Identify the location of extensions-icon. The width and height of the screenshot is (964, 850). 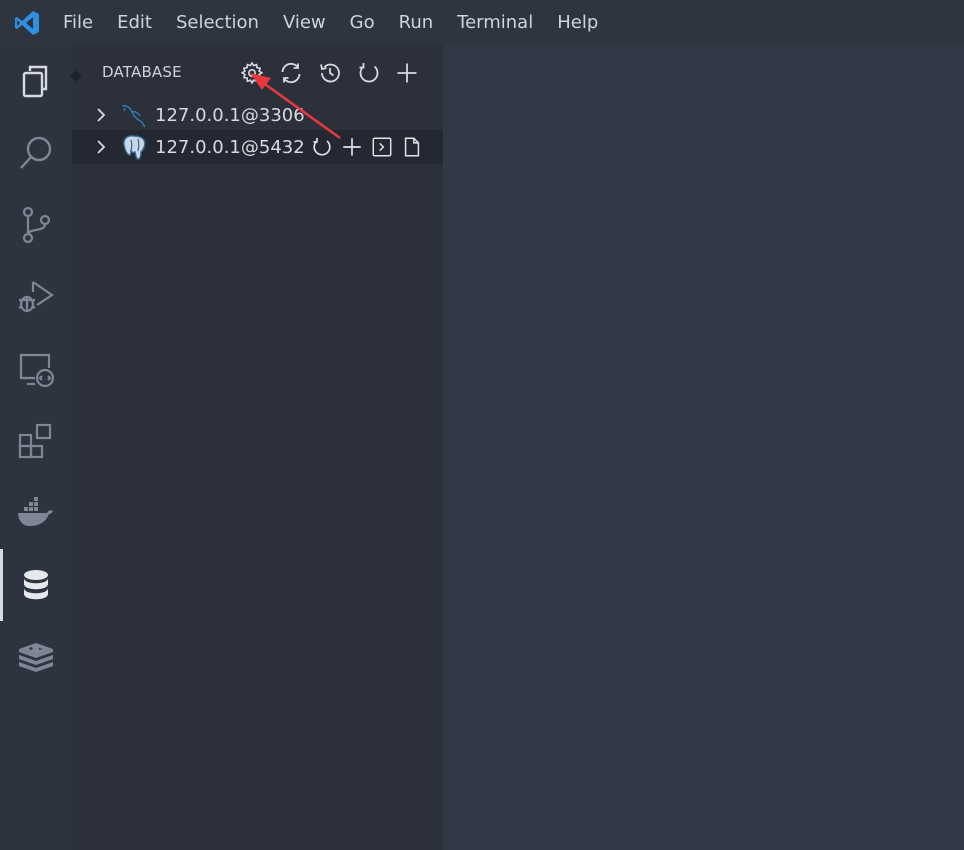
(35, 441).